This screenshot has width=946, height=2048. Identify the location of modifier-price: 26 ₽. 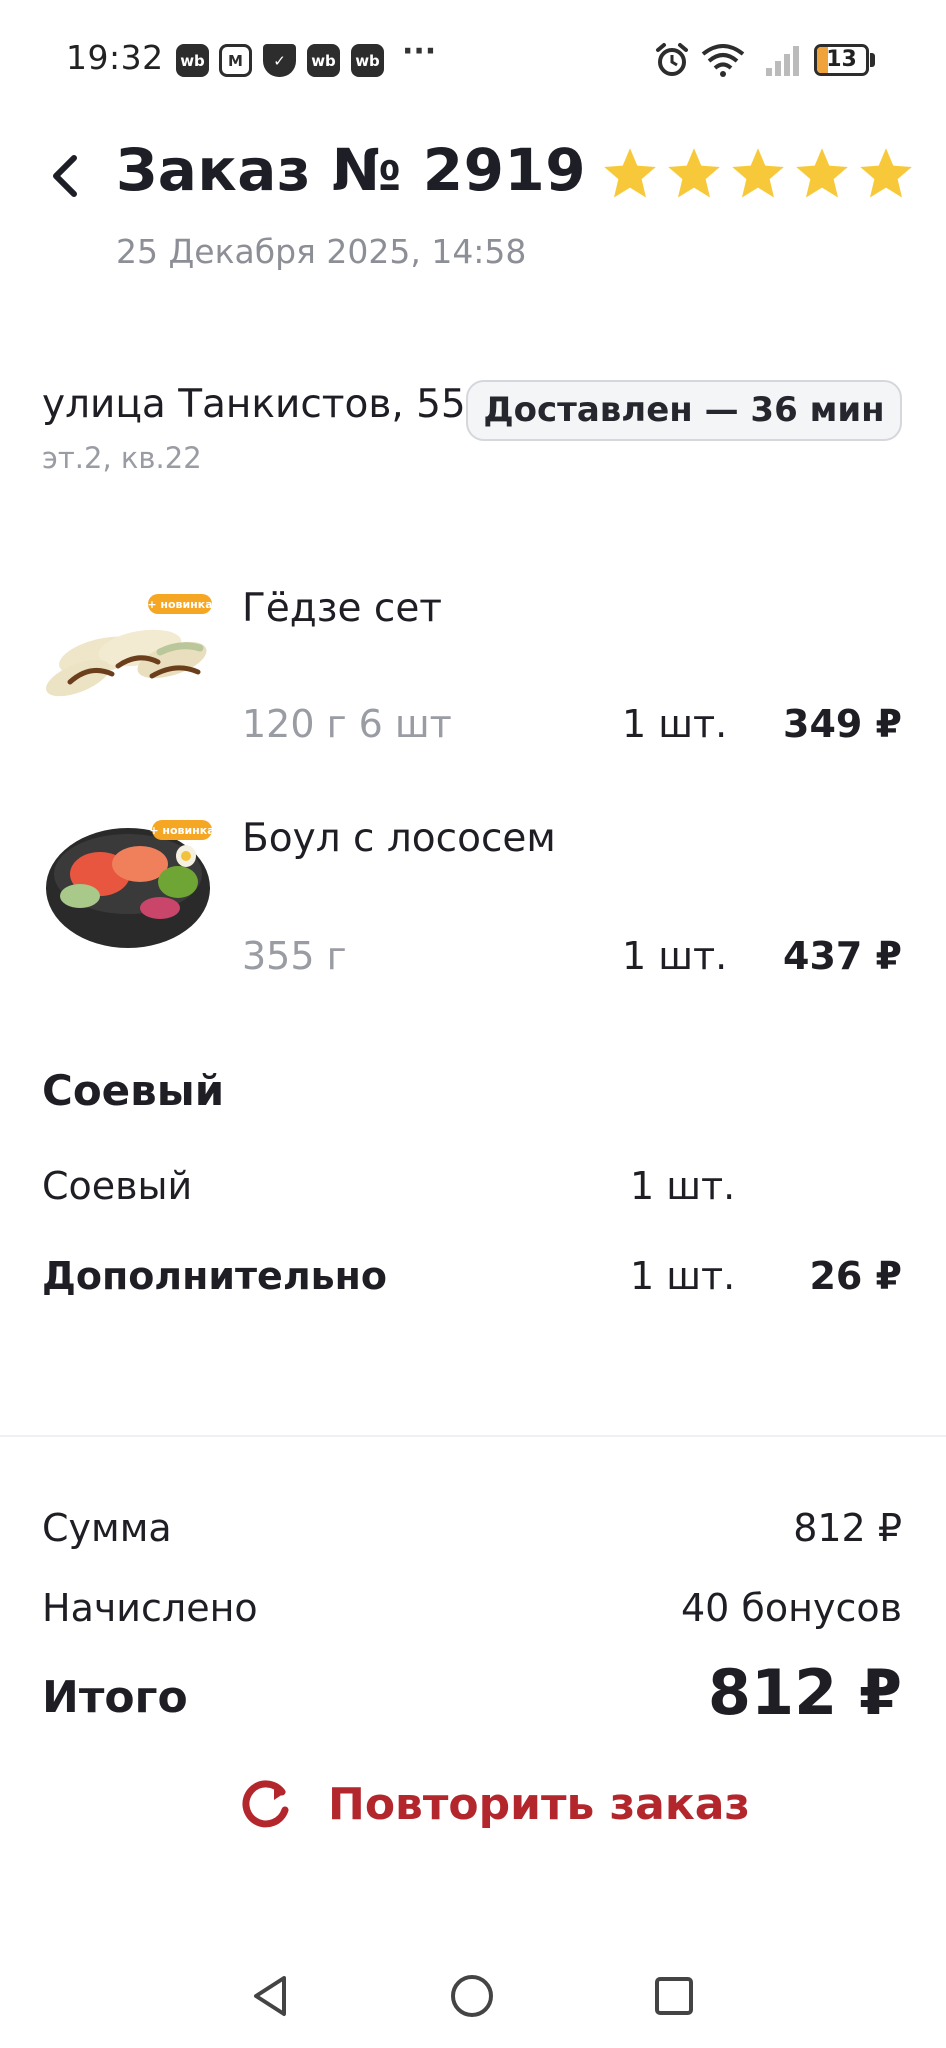
(855, 1276).